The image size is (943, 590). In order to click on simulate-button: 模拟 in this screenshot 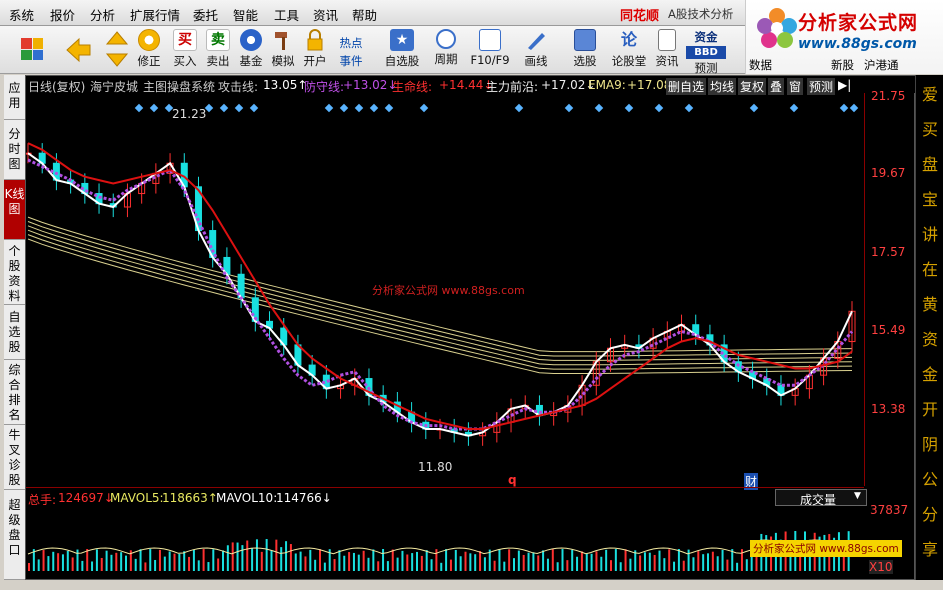, I will do `click(283, 50)`.